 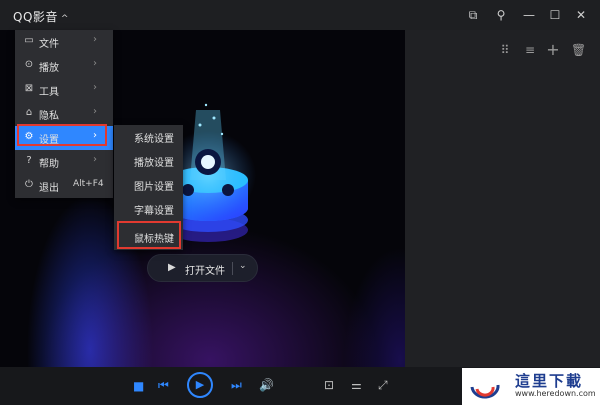 I want to click on menu-item-play: ⊙ 播放 ›, so click(x=64, y=66).